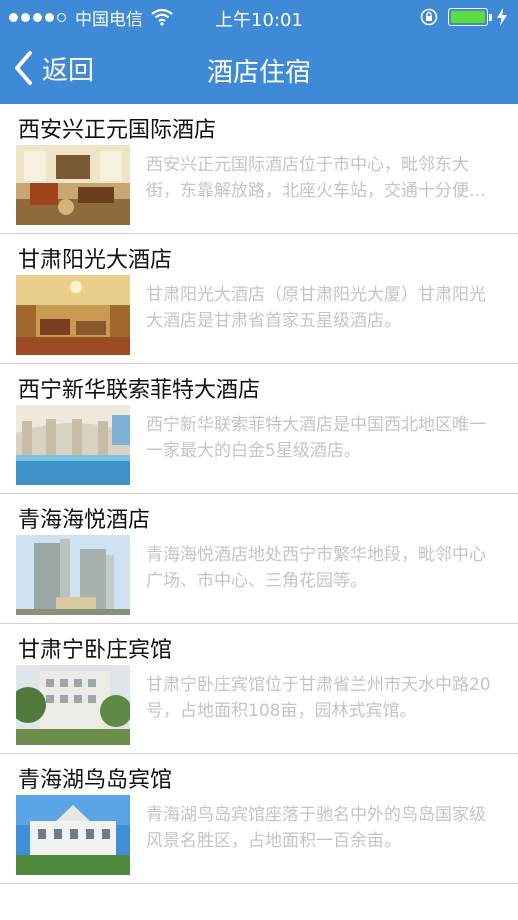  I want to click on back-button: 返回, so click(53, 68).